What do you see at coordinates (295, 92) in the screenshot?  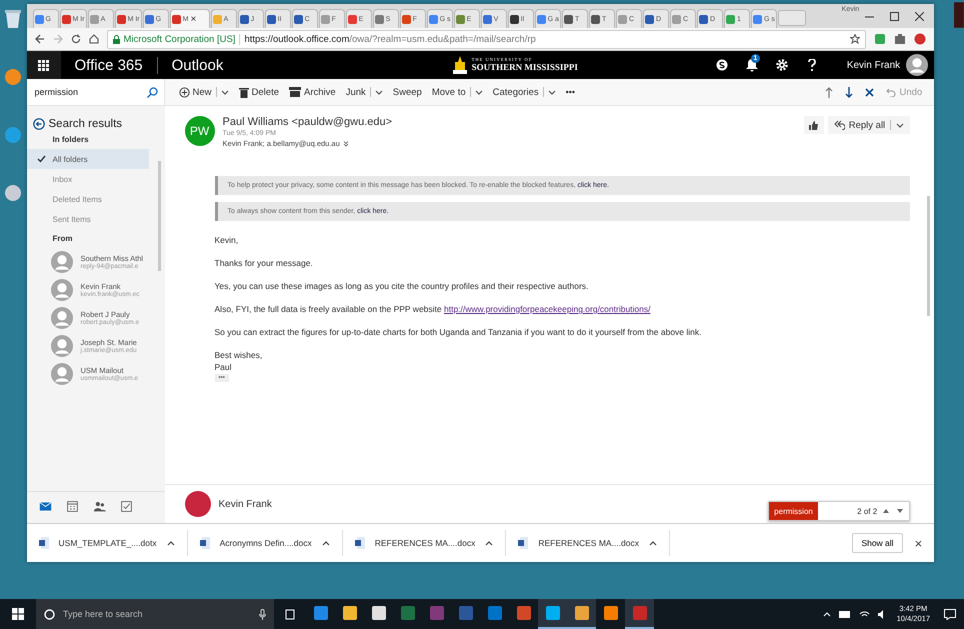 I see `archive-icon` at bounding box center [295, 92].